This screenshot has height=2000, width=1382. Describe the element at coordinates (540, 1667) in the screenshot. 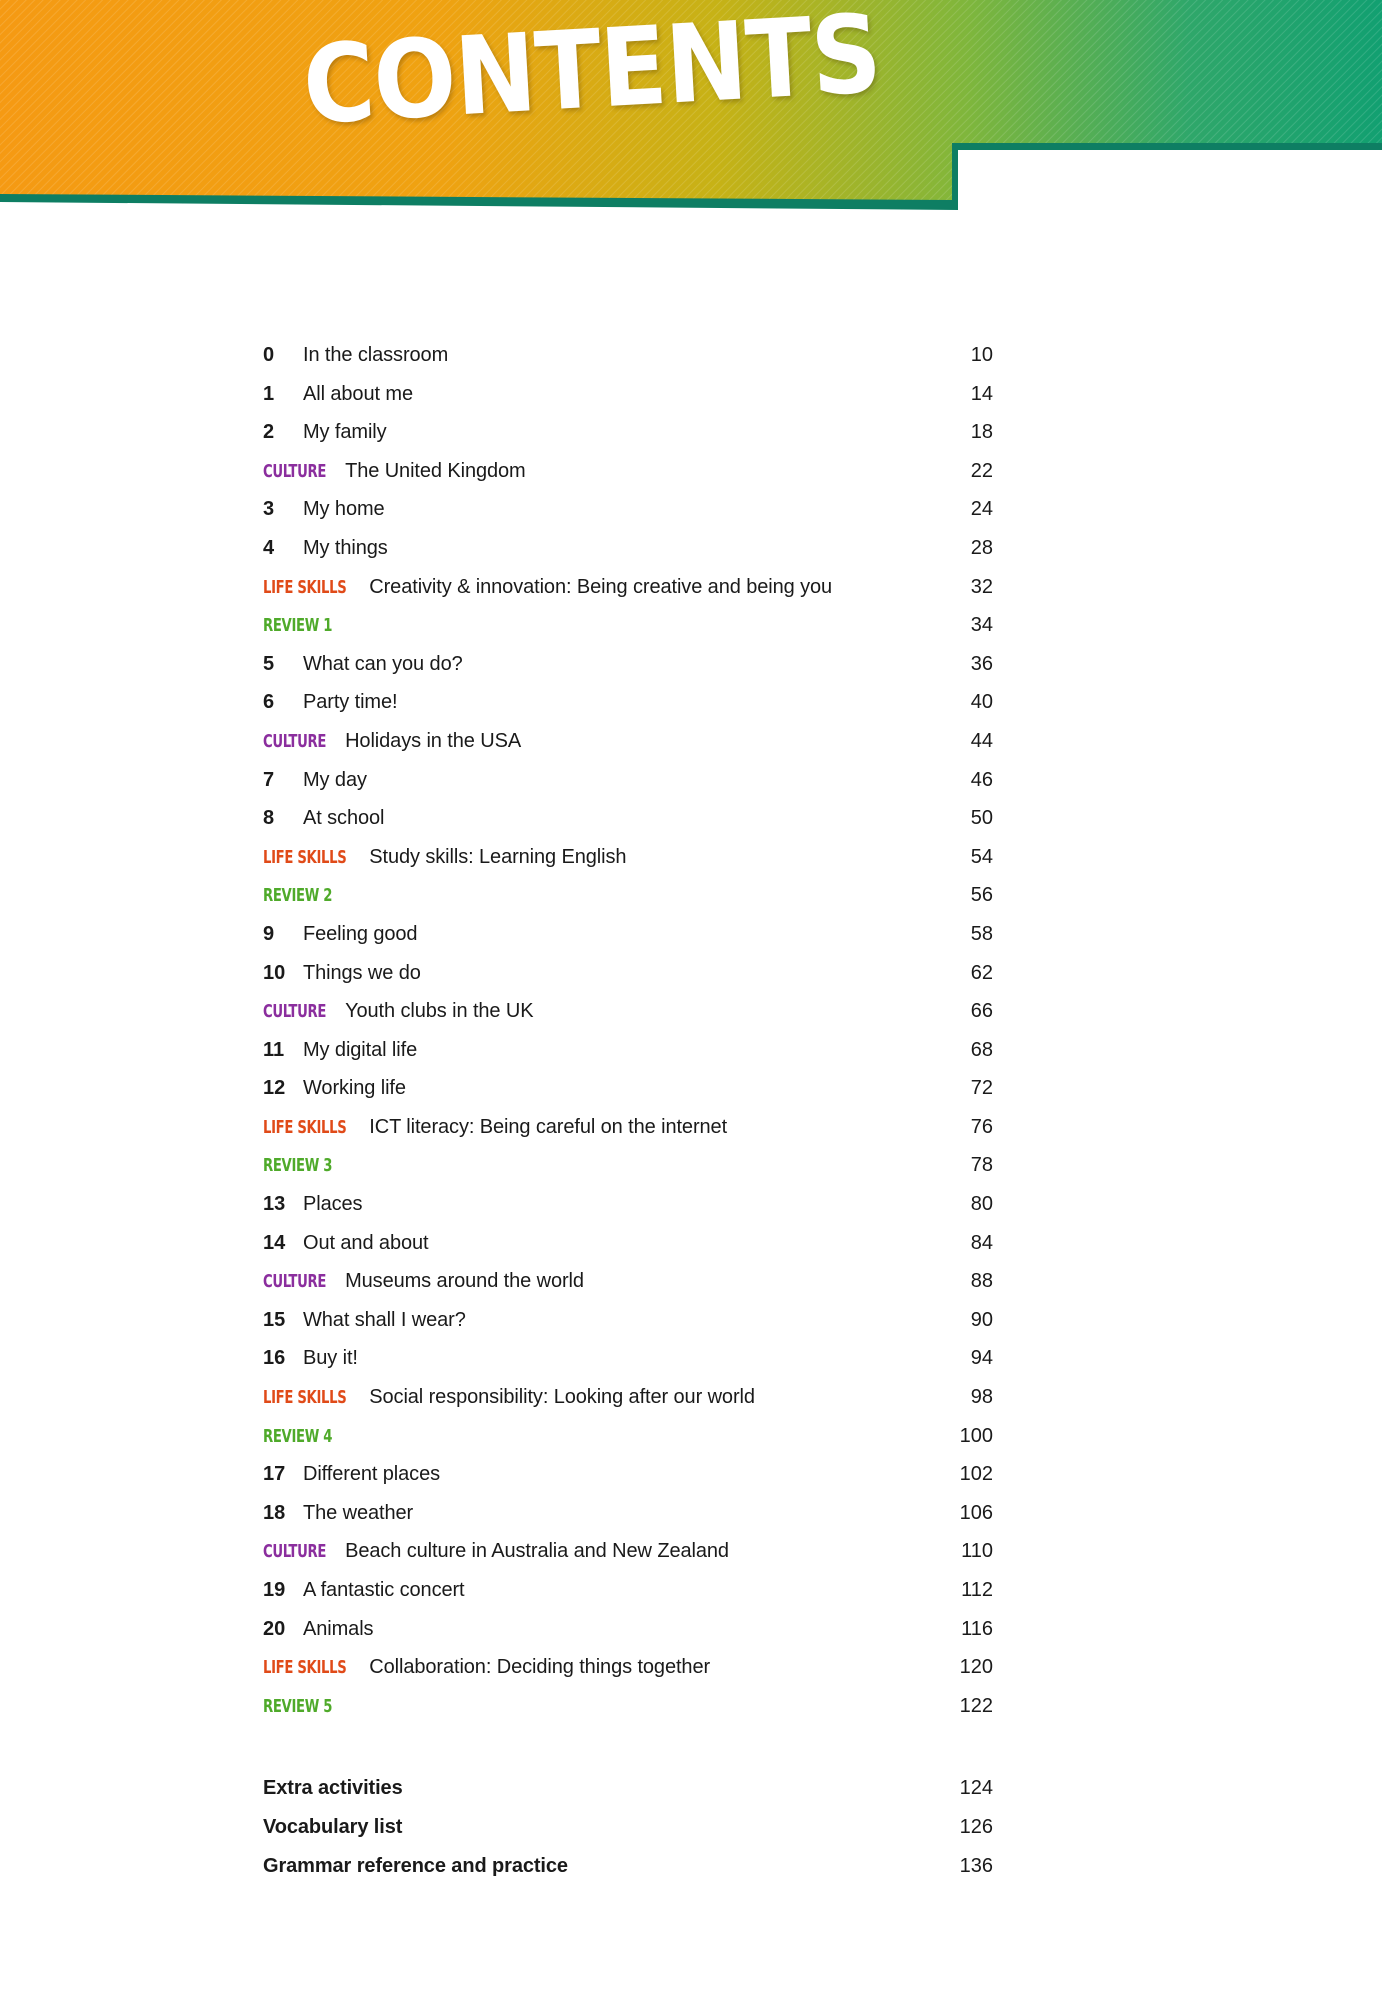

I see `lifeskills-title: Collaboration: Deciding things together` at that location.